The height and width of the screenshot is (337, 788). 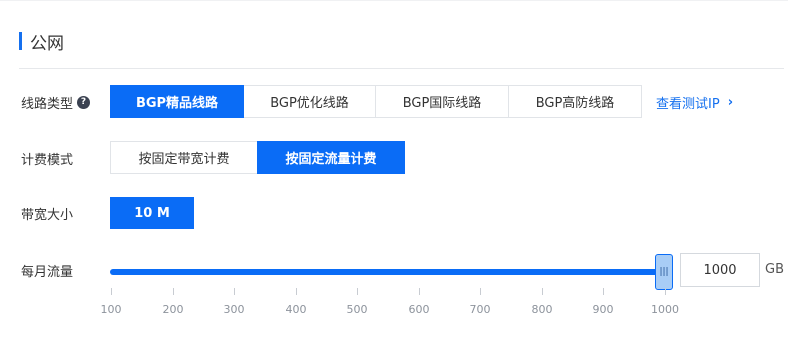 I want to click on section-header: 公网, so click(x=41, y=42).